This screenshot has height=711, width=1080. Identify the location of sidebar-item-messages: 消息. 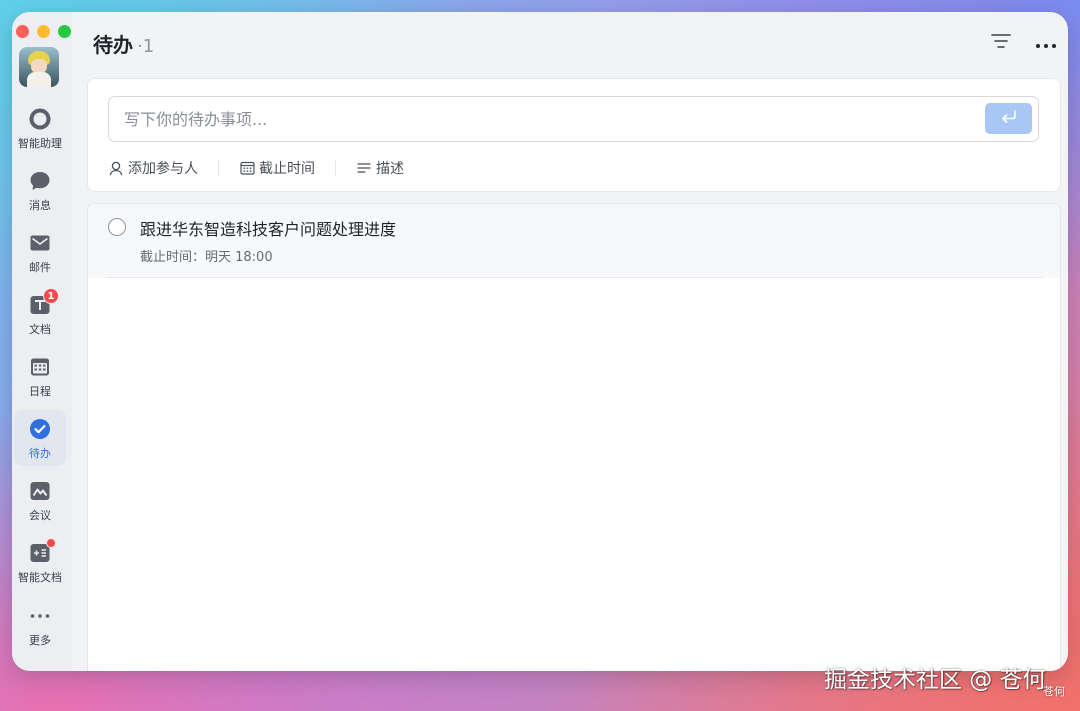
(40, 190).